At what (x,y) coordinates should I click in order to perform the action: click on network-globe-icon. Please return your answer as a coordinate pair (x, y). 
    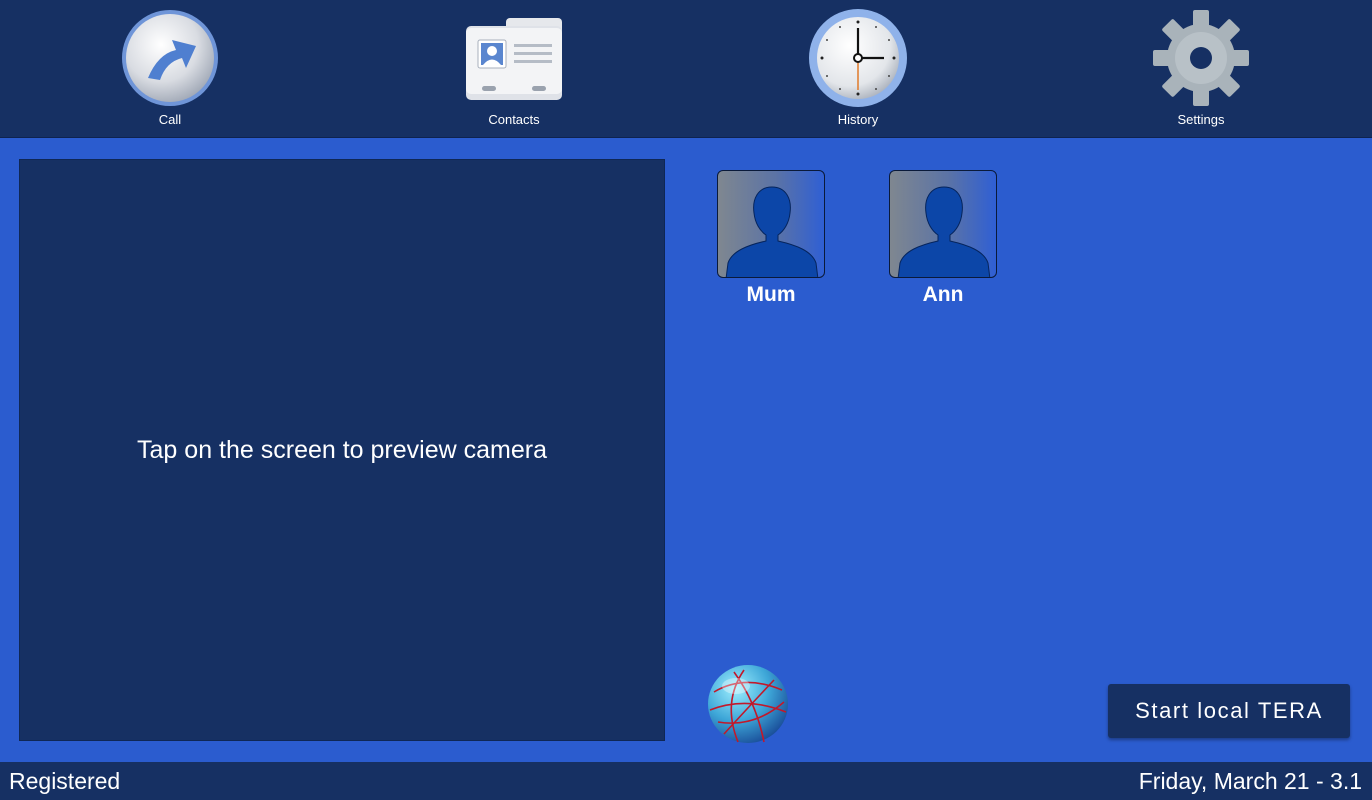
    Looking at the image, I should click on (748, 704).